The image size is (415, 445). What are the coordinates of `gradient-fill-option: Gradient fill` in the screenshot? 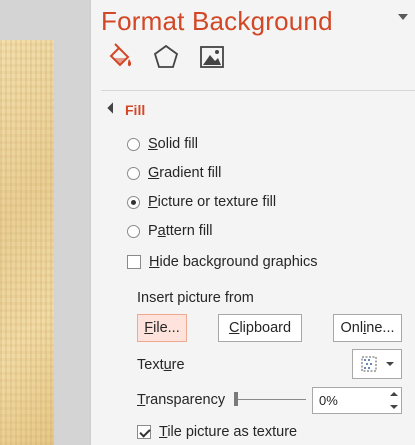 It's located at (174, 173).